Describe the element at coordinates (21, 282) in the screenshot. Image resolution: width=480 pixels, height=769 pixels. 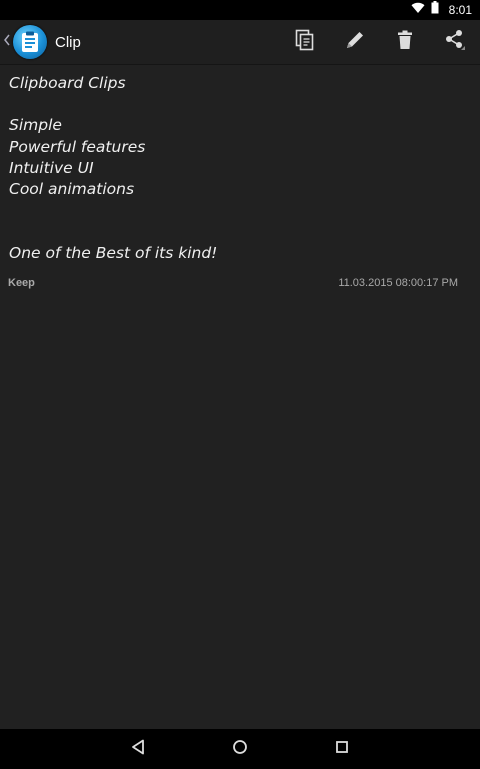
I see `clip-tag: Keep` at that location.